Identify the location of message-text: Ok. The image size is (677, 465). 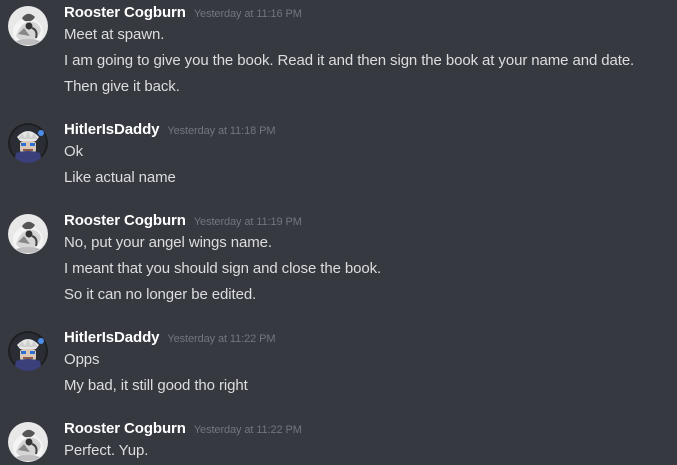
(73, 151).